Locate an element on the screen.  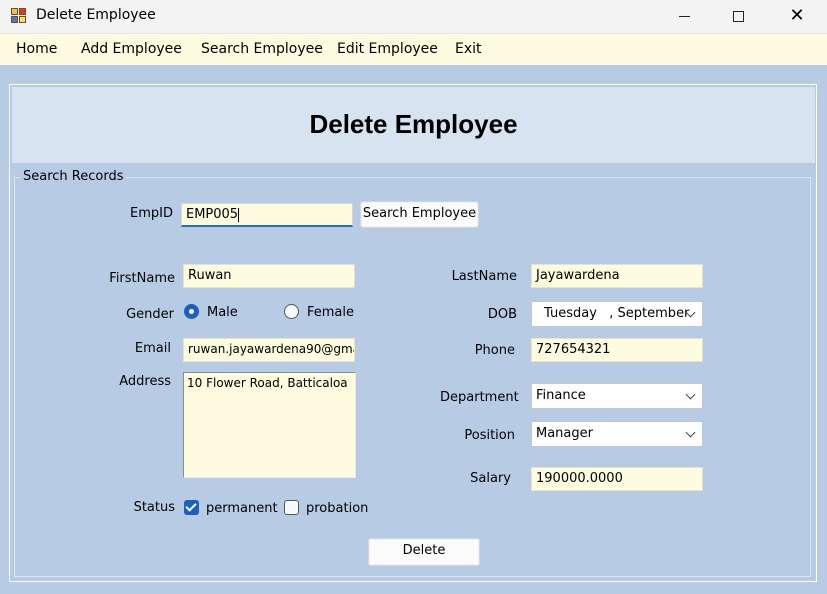
last-name-label: LastName is located at coordinates (484, 276).